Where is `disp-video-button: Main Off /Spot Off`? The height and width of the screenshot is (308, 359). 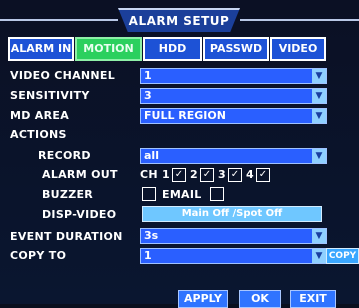
disp-video-button: Main Off /Spot Off is located at coordinates (232, 214).